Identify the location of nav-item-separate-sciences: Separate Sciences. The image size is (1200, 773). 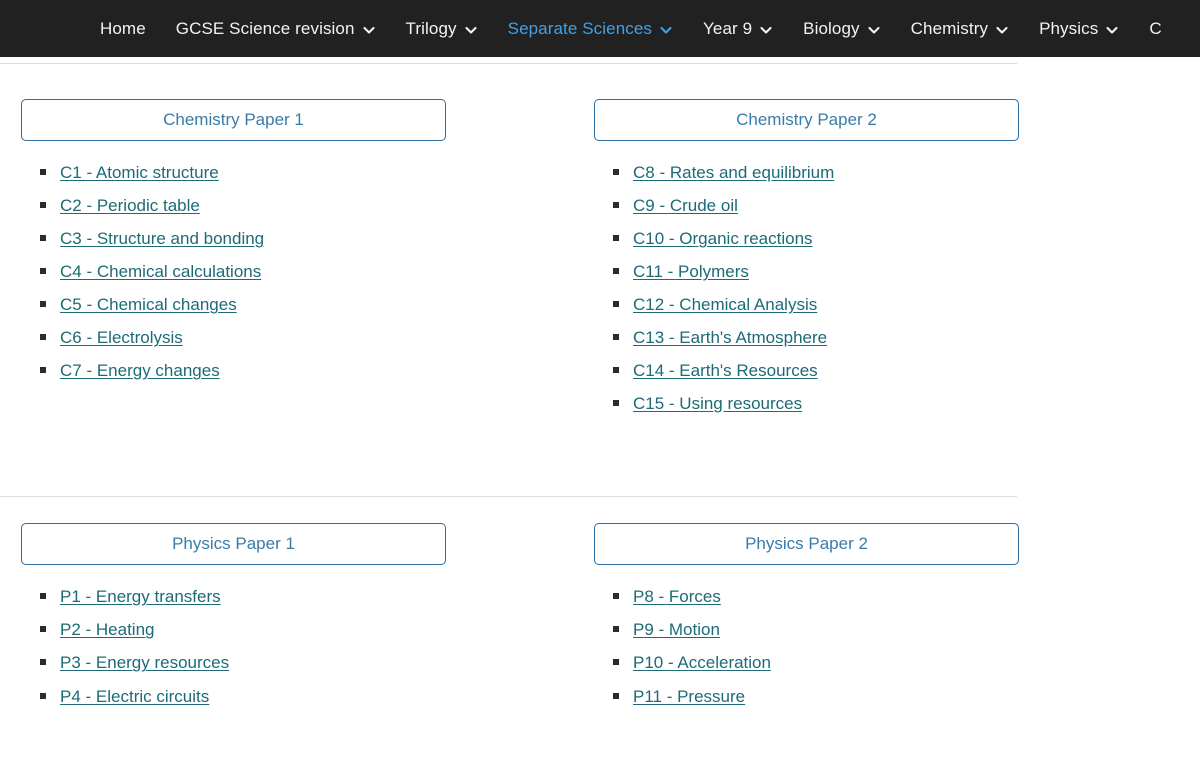
(590, 28).